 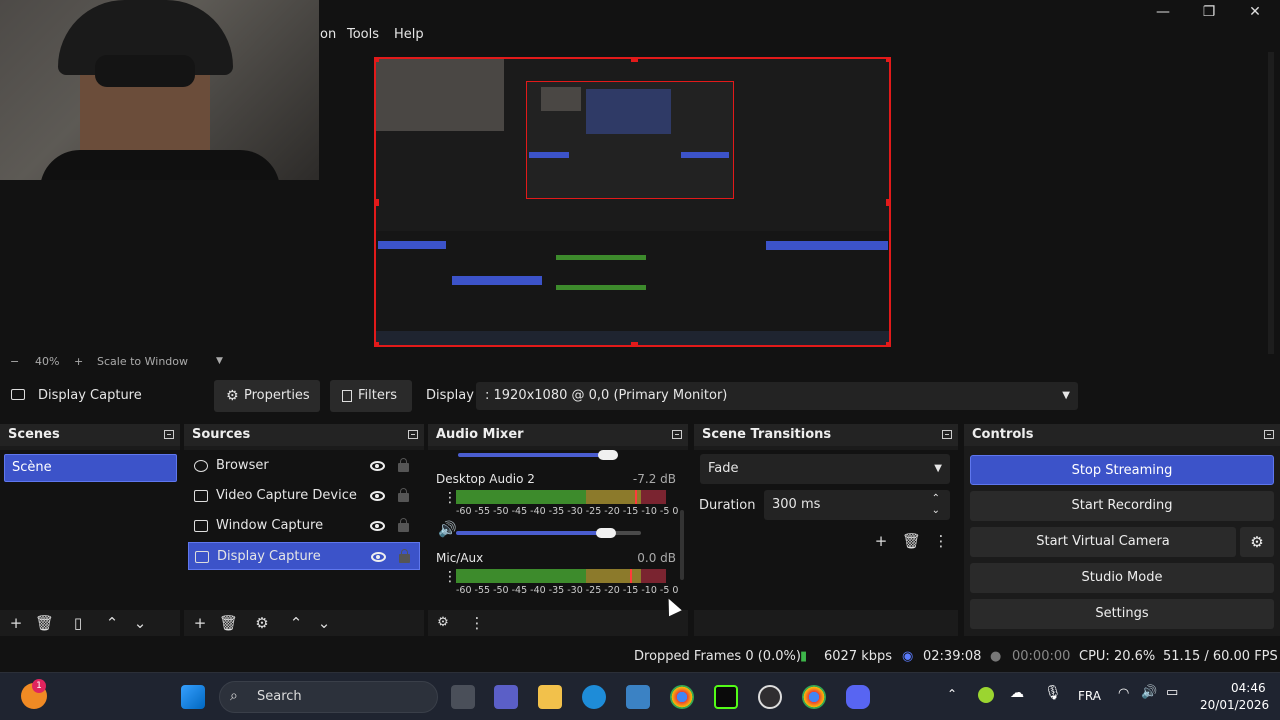 What do you see at coordinates (409, 34) in the screenshot?
I see `menu-item-help: Help` at bounding box center [409, 34].